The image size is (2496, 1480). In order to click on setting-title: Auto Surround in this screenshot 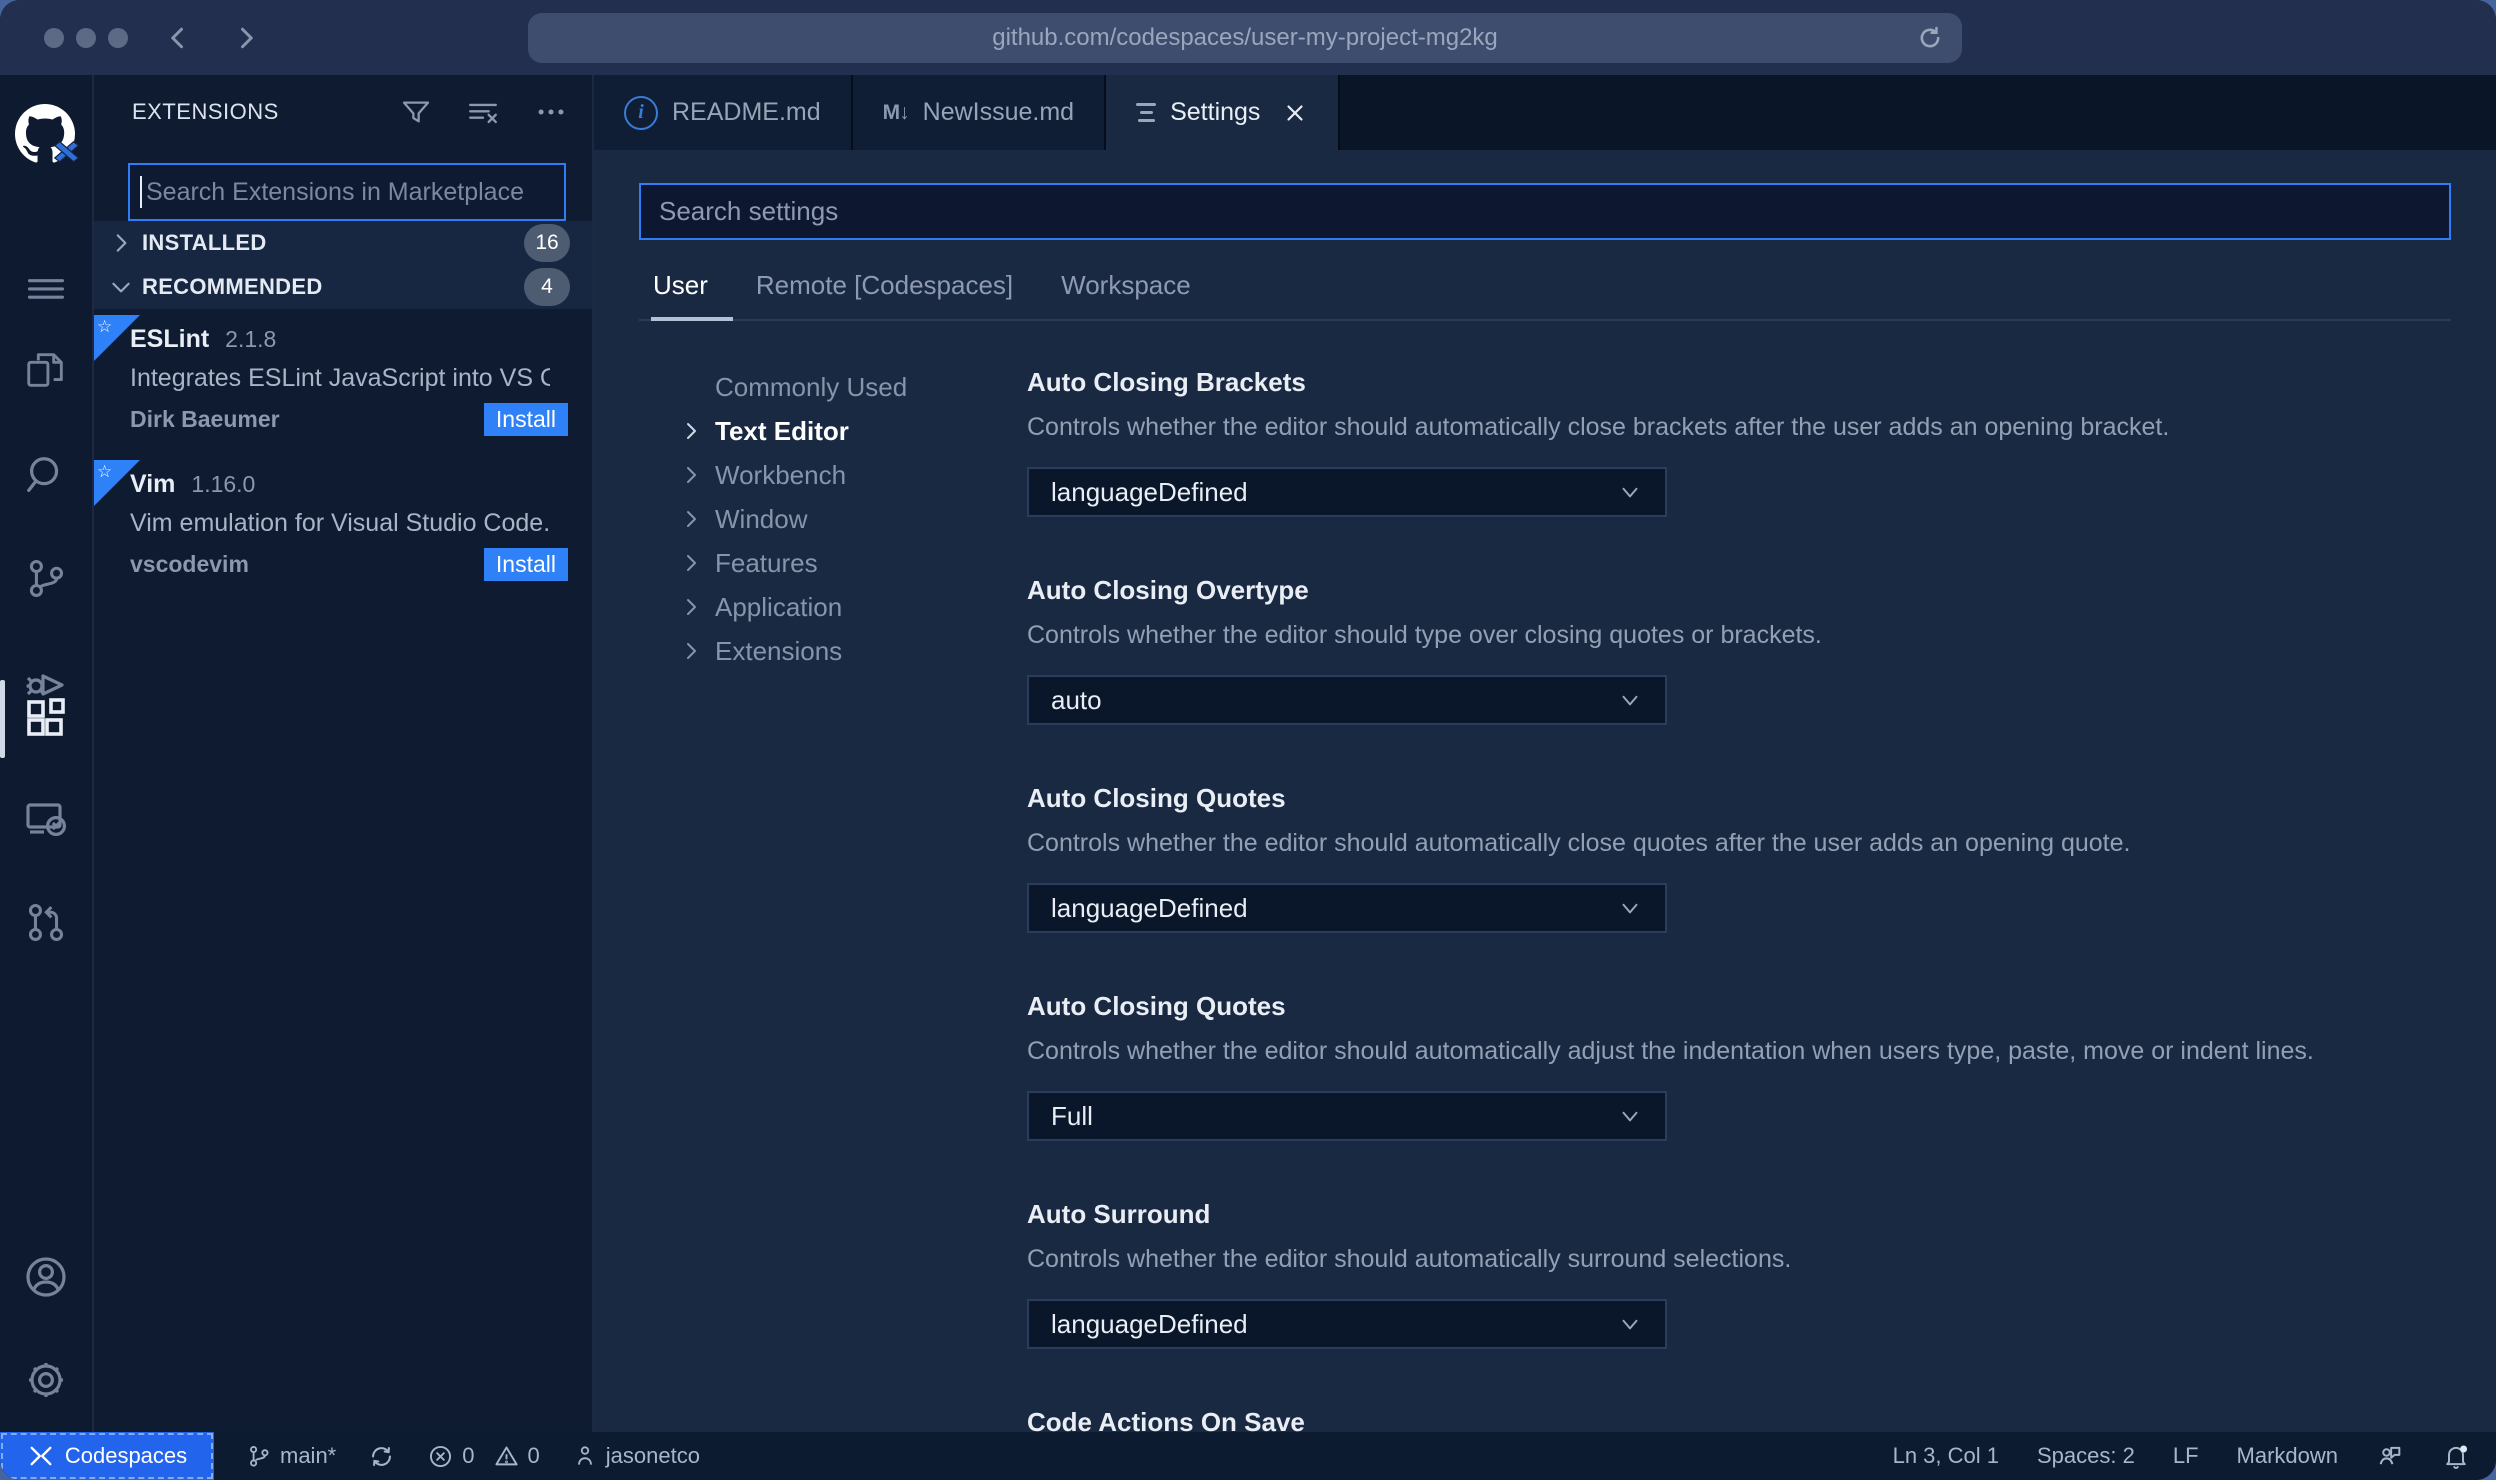, I will do `click(1119, 1214)`.